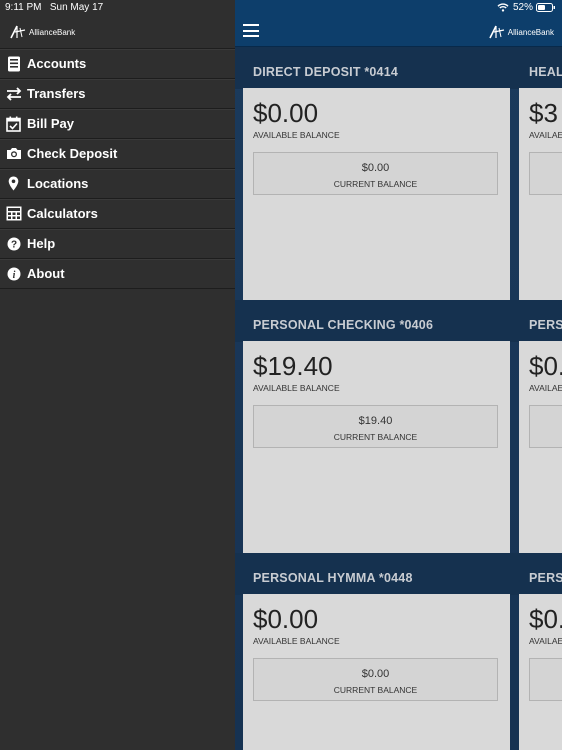  Describe the element at coordinates (57, 63) in the screenshot. I see `menu-label-accounts: Accounts` at that location.